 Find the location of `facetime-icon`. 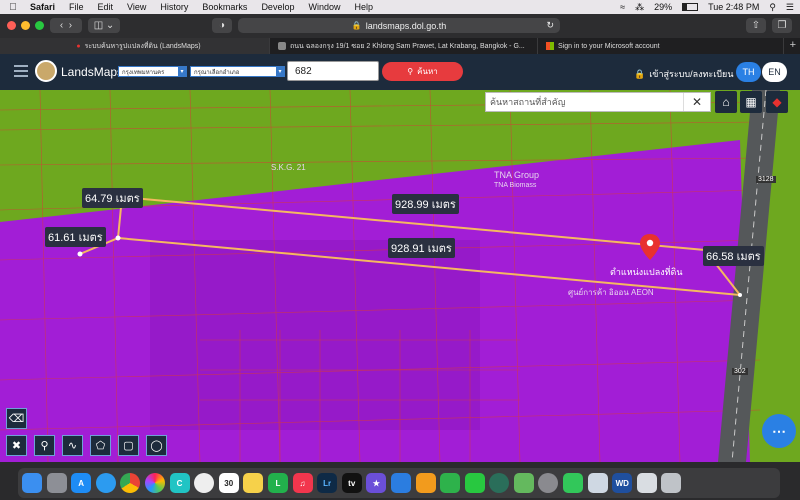

facetime-icon is located at coordinates (474, 483).